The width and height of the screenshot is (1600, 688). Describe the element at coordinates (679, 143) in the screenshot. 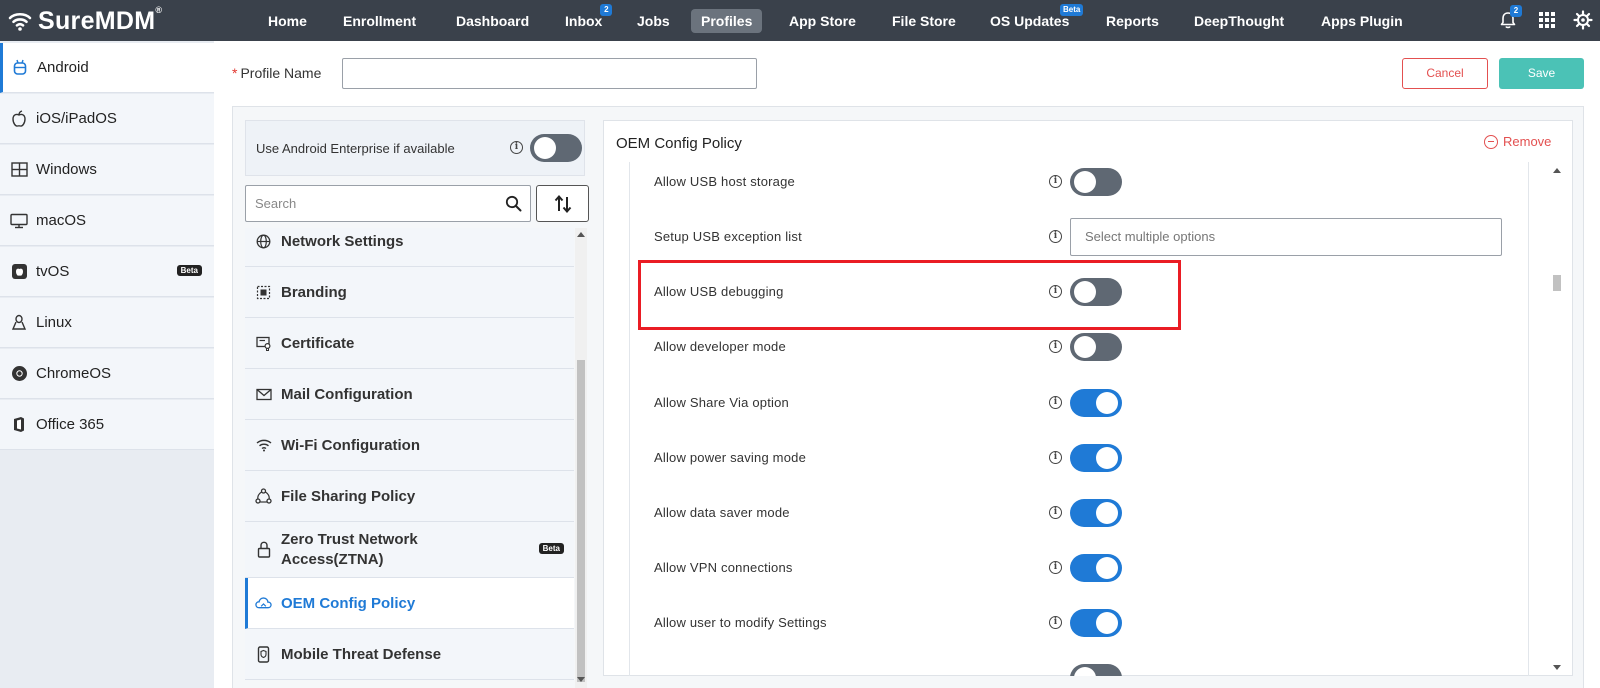

I see `panel-title: OEM Config Policy` at that location.